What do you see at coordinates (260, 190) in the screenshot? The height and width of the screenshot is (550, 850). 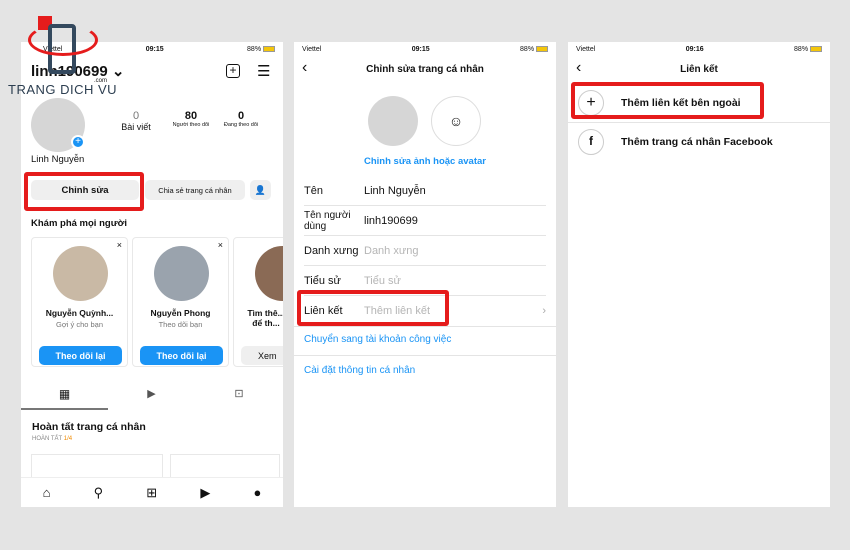 I see `add-person-icon: 👤` at bounding box center [260, 190].